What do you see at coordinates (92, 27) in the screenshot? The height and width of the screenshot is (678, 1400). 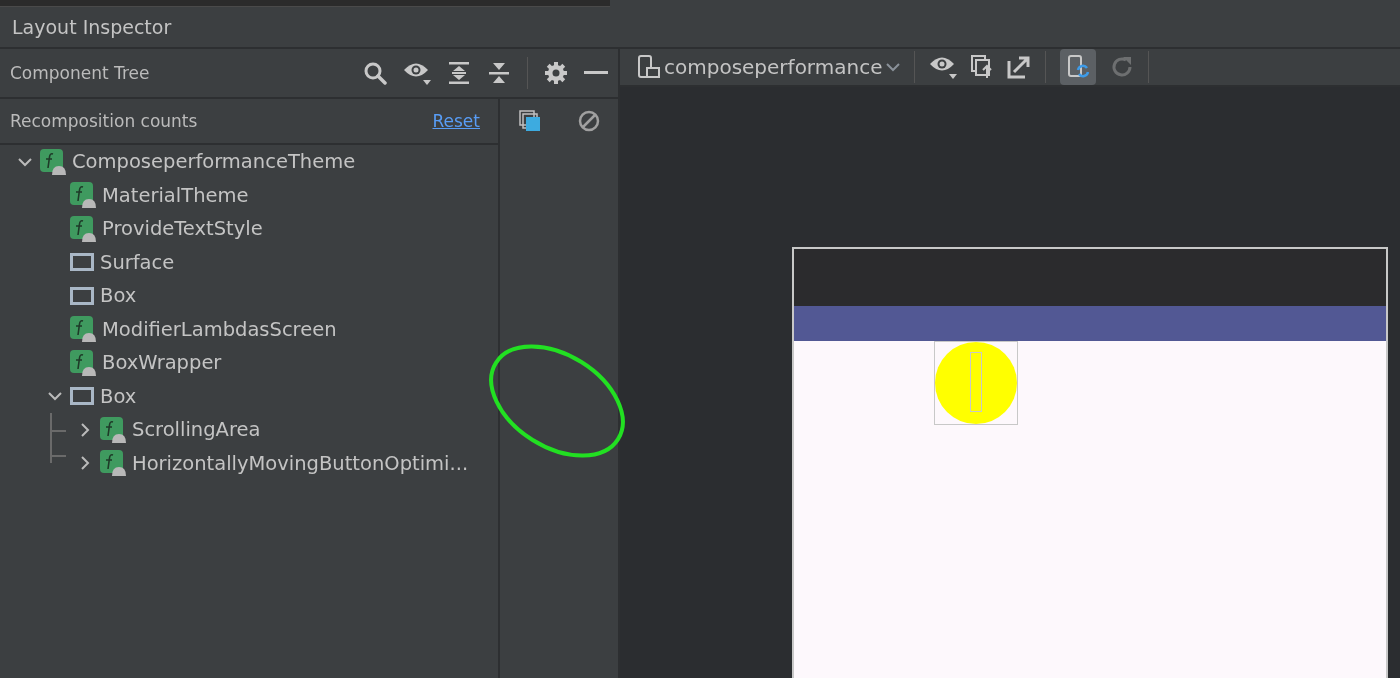 I see `window-title: Layout Inspector` at bounding box center [92, 27].